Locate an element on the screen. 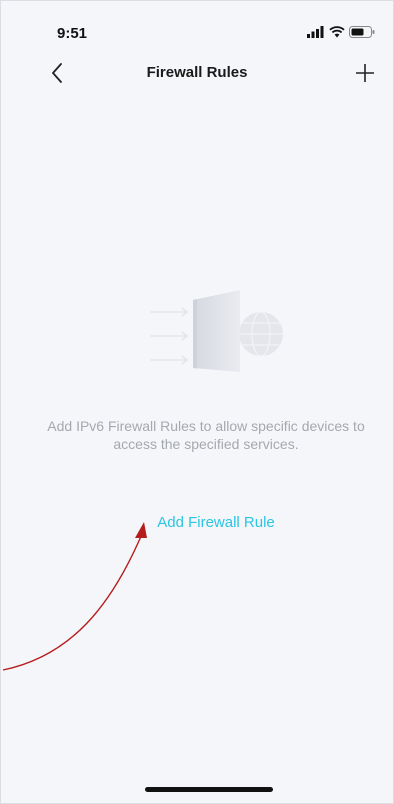 The height and width of the screenshot is (804, 394). firewall-globe-illustration is located at coordinates (216, 331).